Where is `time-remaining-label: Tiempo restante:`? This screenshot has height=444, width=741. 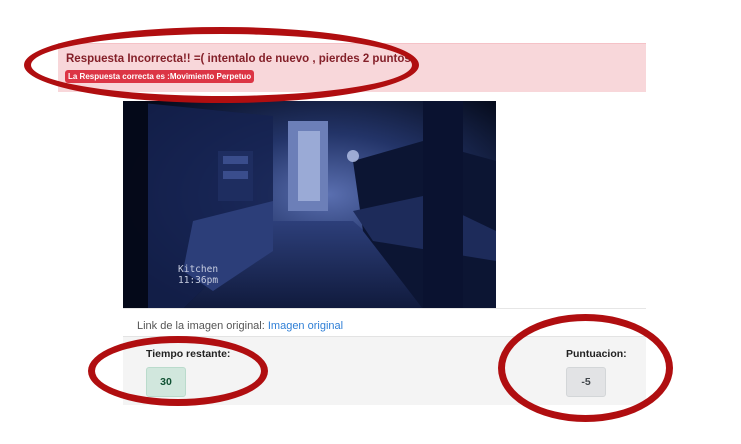 time-remaining-label: Tiempo restante: is located at coordinates (188, 354).